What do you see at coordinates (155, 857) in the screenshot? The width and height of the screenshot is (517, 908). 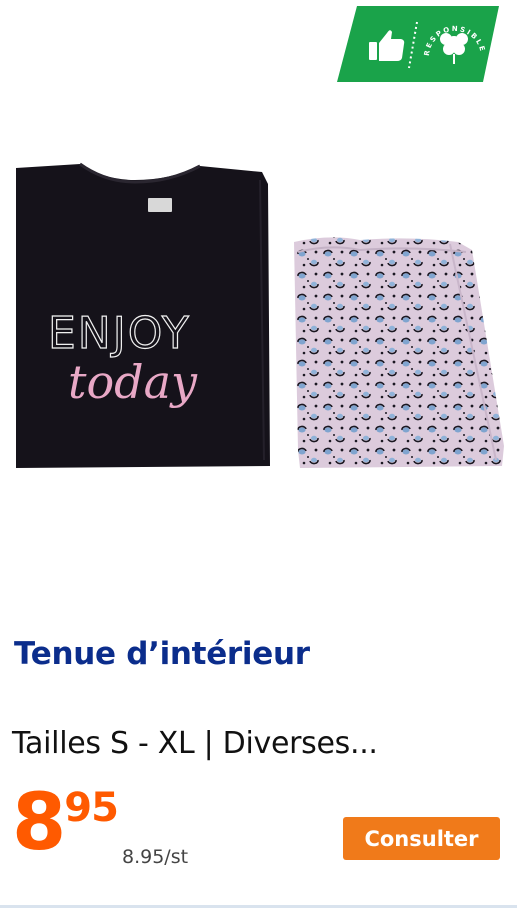 I see `unit-price: 8.95/st` at bounding box center [155, 857].